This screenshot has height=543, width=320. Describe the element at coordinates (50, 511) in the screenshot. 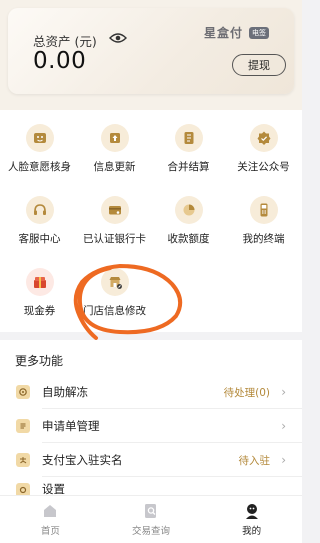

I see `home-icon` at that location.